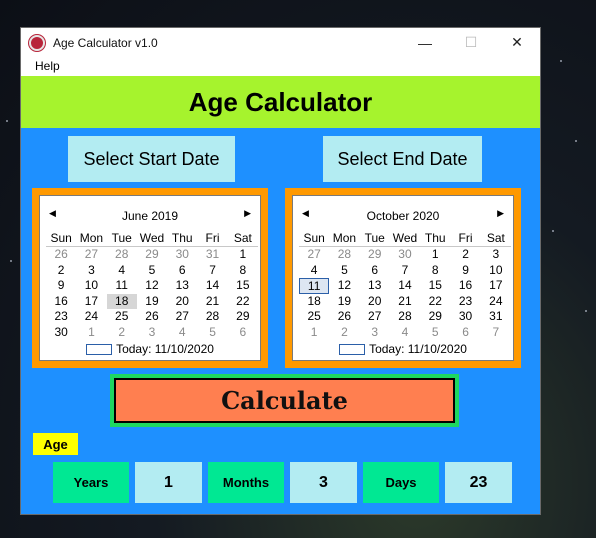 The image size is (596, 538). Describe the element at coordinates (91, 482) in the screenshot. I see `years-label: Years` at that location.